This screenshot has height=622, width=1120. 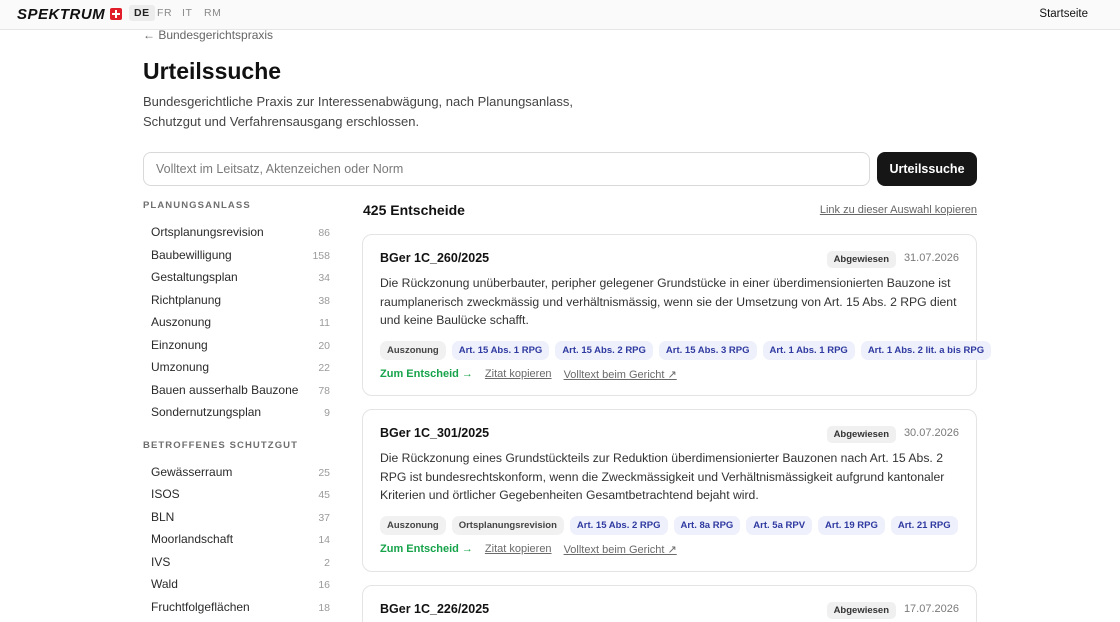 What do you see at coordinates (238, 586) in the screenshot?
I see `facet-item: Wald 16` at bounding box center [238, 586].